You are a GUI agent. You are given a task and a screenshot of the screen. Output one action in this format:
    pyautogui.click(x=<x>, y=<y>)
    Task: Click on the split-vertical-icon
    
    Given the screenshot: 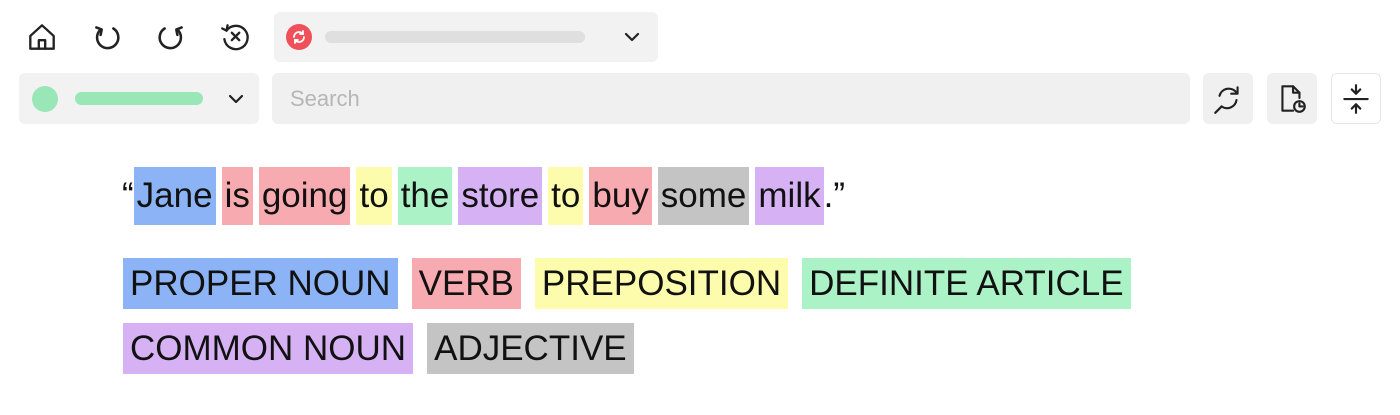 What is the action you would take?
    pyautogui.click(x=1356, y=98)
    